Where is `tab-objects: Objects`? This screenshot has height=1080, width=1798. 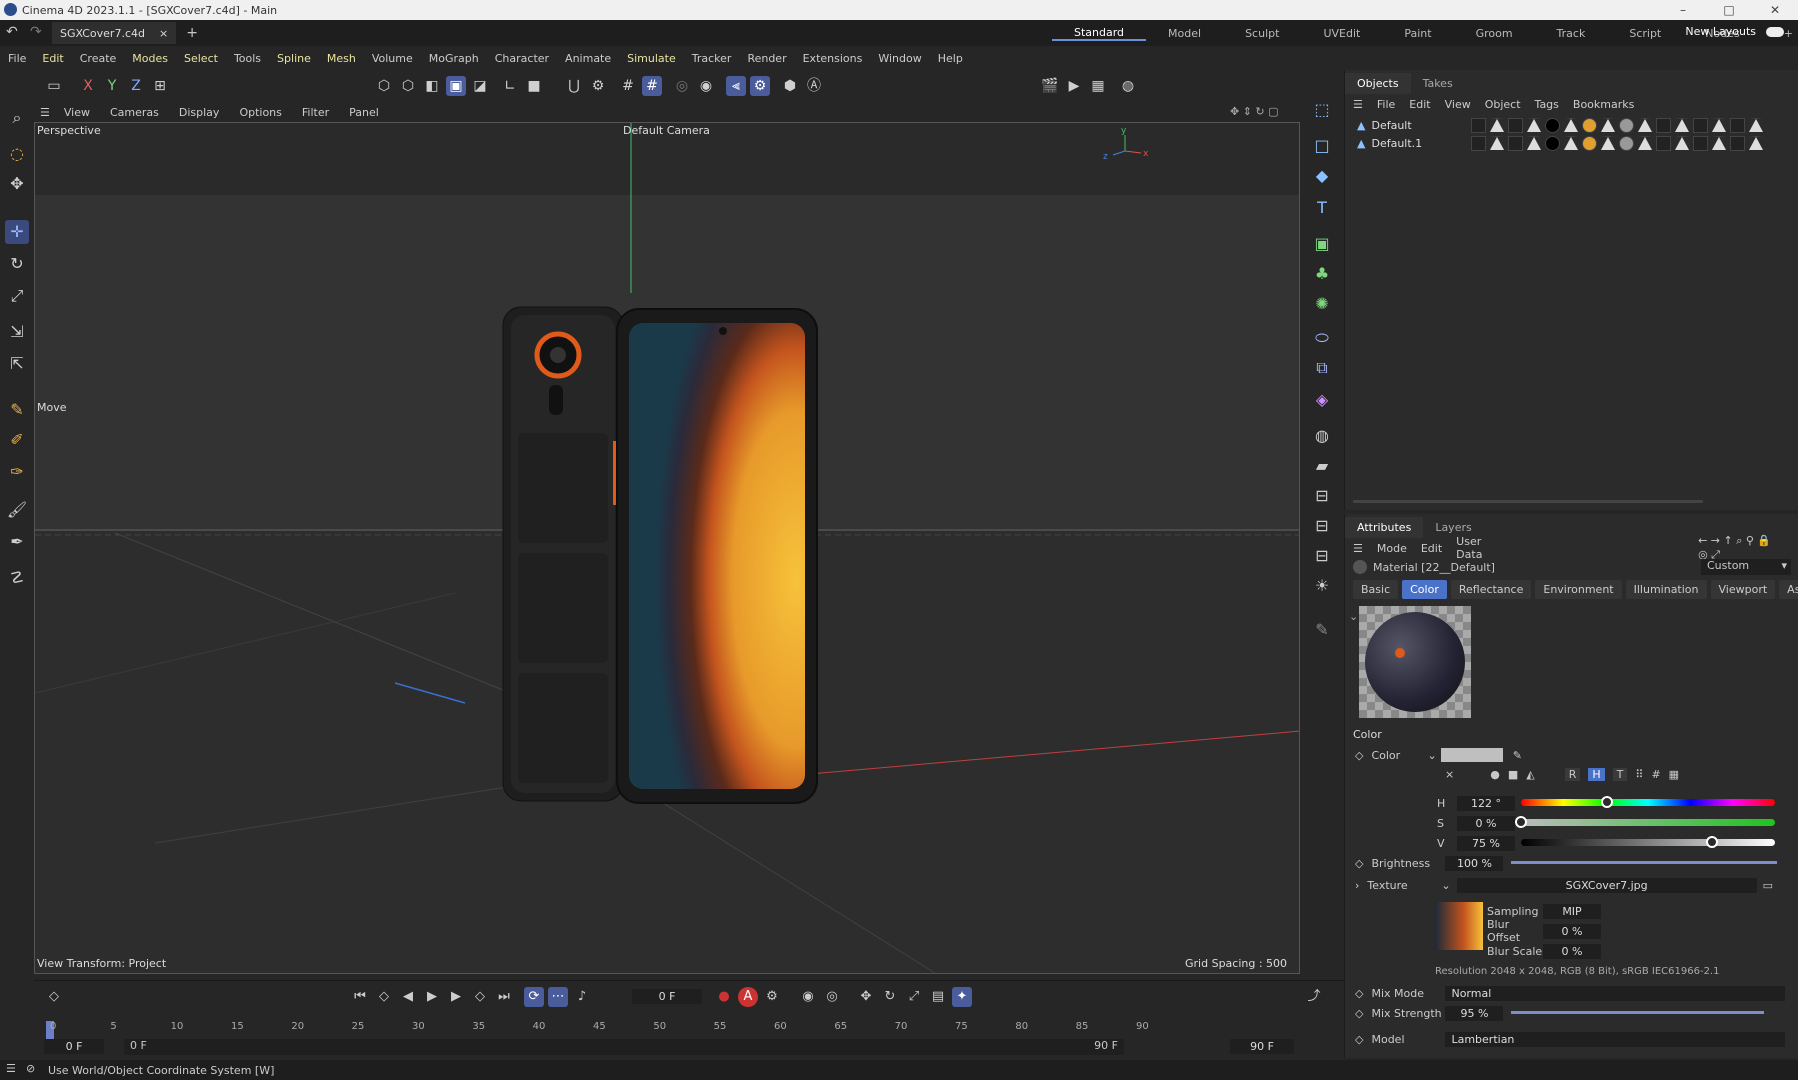
tab-objects: Objects is located at coordinates (1378, 83).